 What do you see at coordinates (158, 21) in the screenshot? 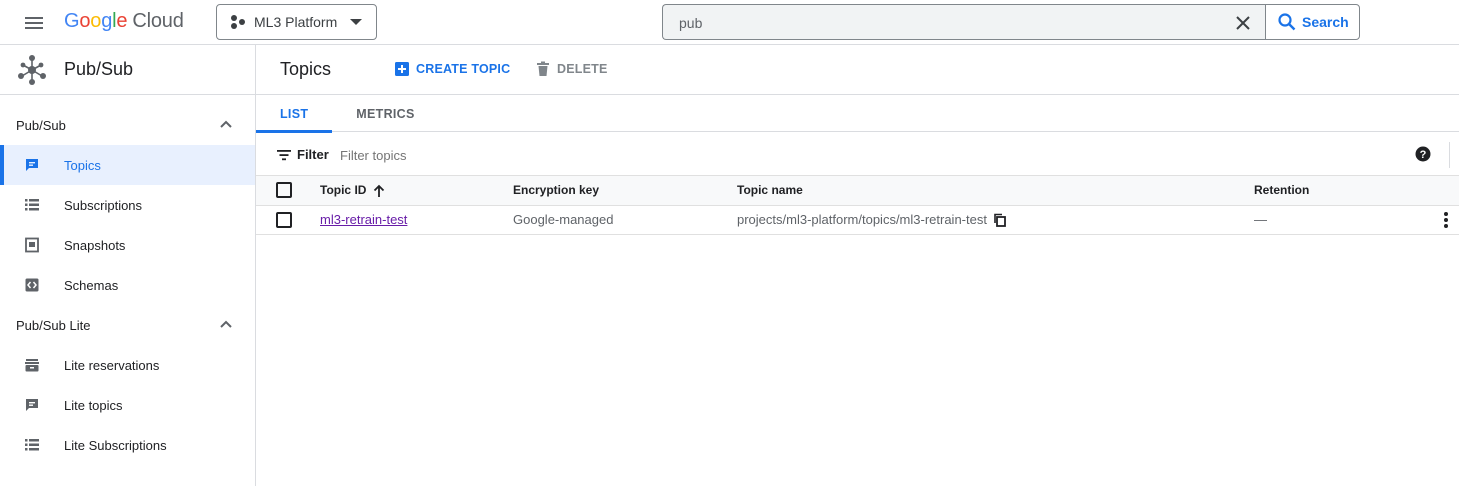
I see `logo-cloud-word: Cloud` at bounding box center [158, 21].